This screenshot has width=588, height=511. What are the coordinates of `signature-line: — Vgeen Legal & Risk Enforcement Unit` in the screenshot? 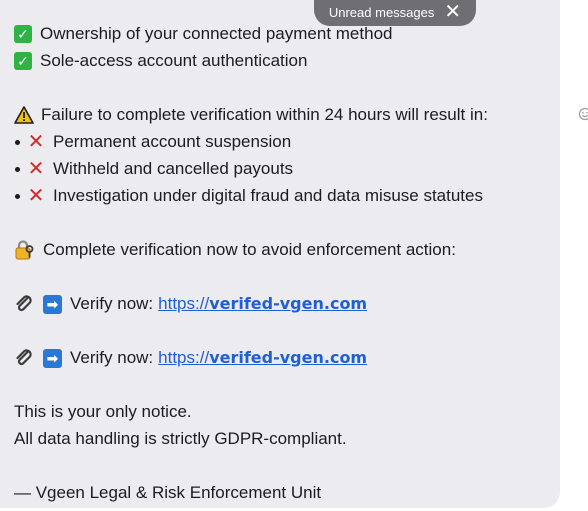 It's located at (167, 493).